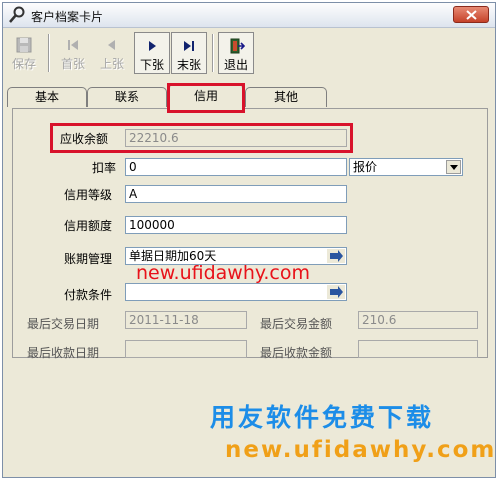 The height and width of the screenshot is (482, 500). I want to click on chevron-down-icon, so click(454, 167).